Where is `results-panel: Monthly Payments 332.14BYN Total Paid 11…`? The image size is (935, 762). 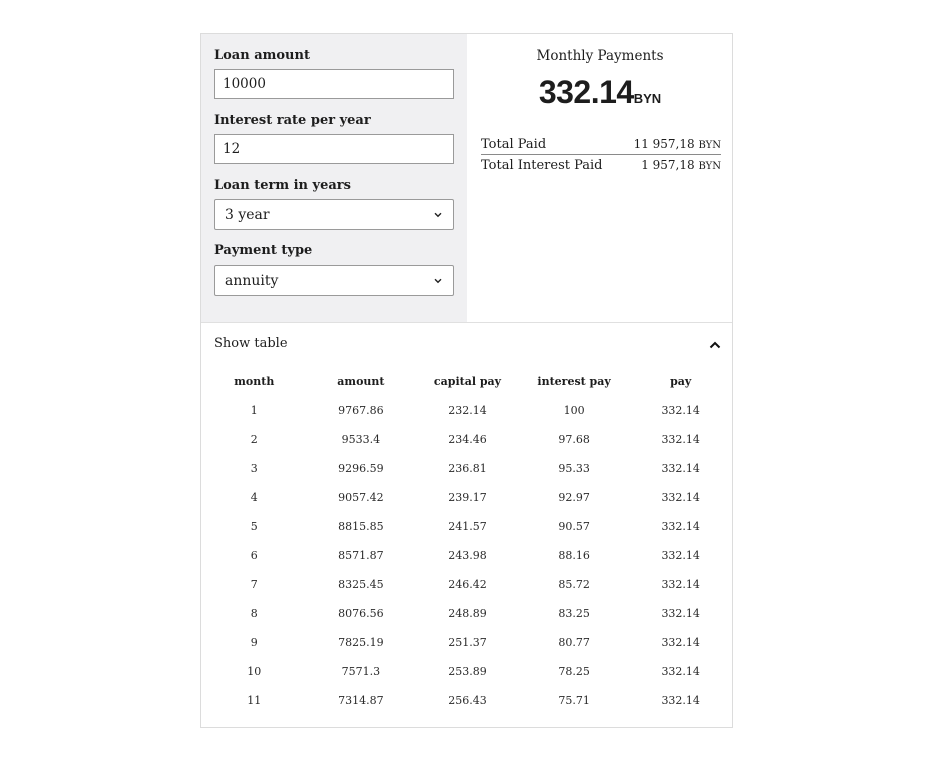
results-panel: Monthly Payments 332.14BYN Total Paid 11… is located at coordinates (599, 178).